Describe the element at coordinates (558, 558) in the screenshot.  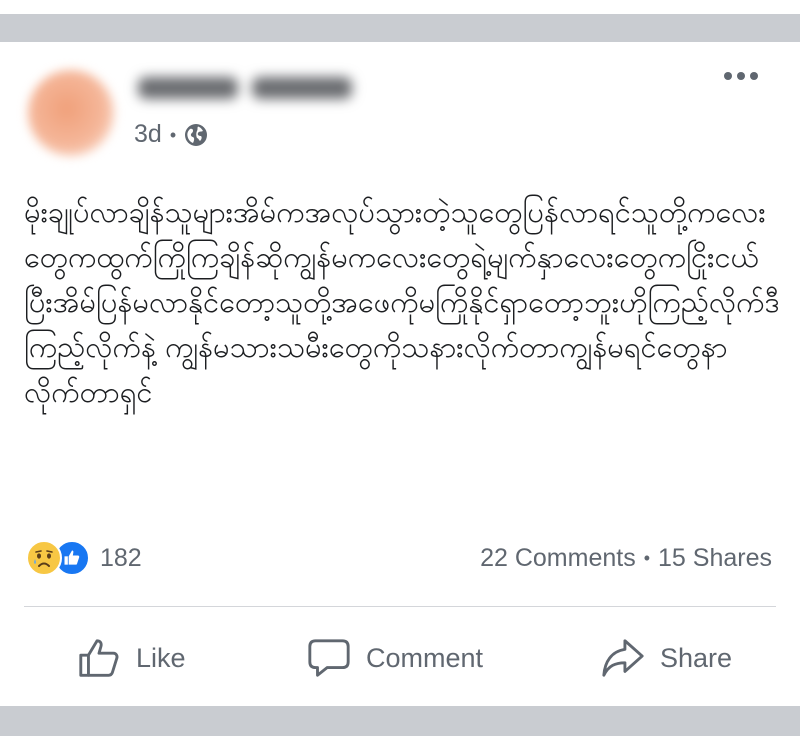
I see `comments-count: 22 Comments` at that location.